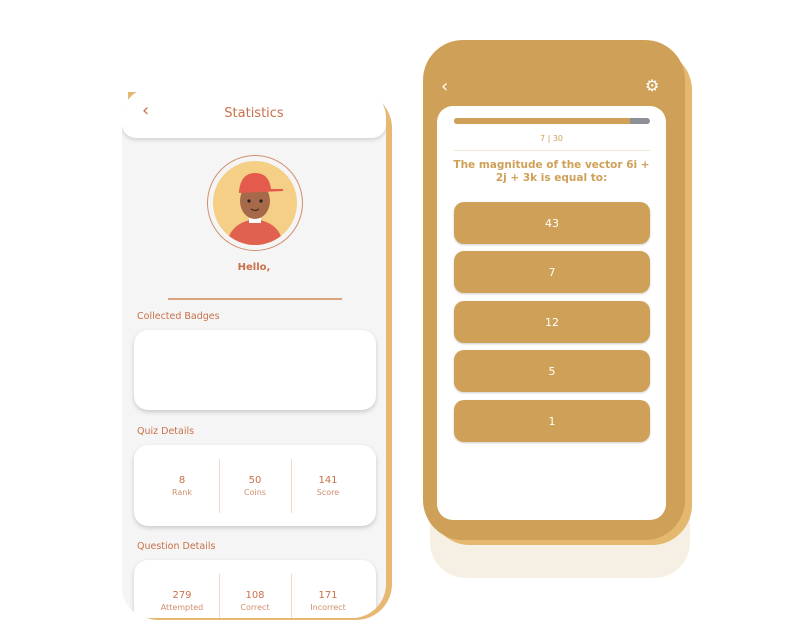 The height and width of the screenshot is (643, 794). What do you see at coordinates (255, 370) in the screenshot?
I see `badges-card` at bounding box center [255, 370].